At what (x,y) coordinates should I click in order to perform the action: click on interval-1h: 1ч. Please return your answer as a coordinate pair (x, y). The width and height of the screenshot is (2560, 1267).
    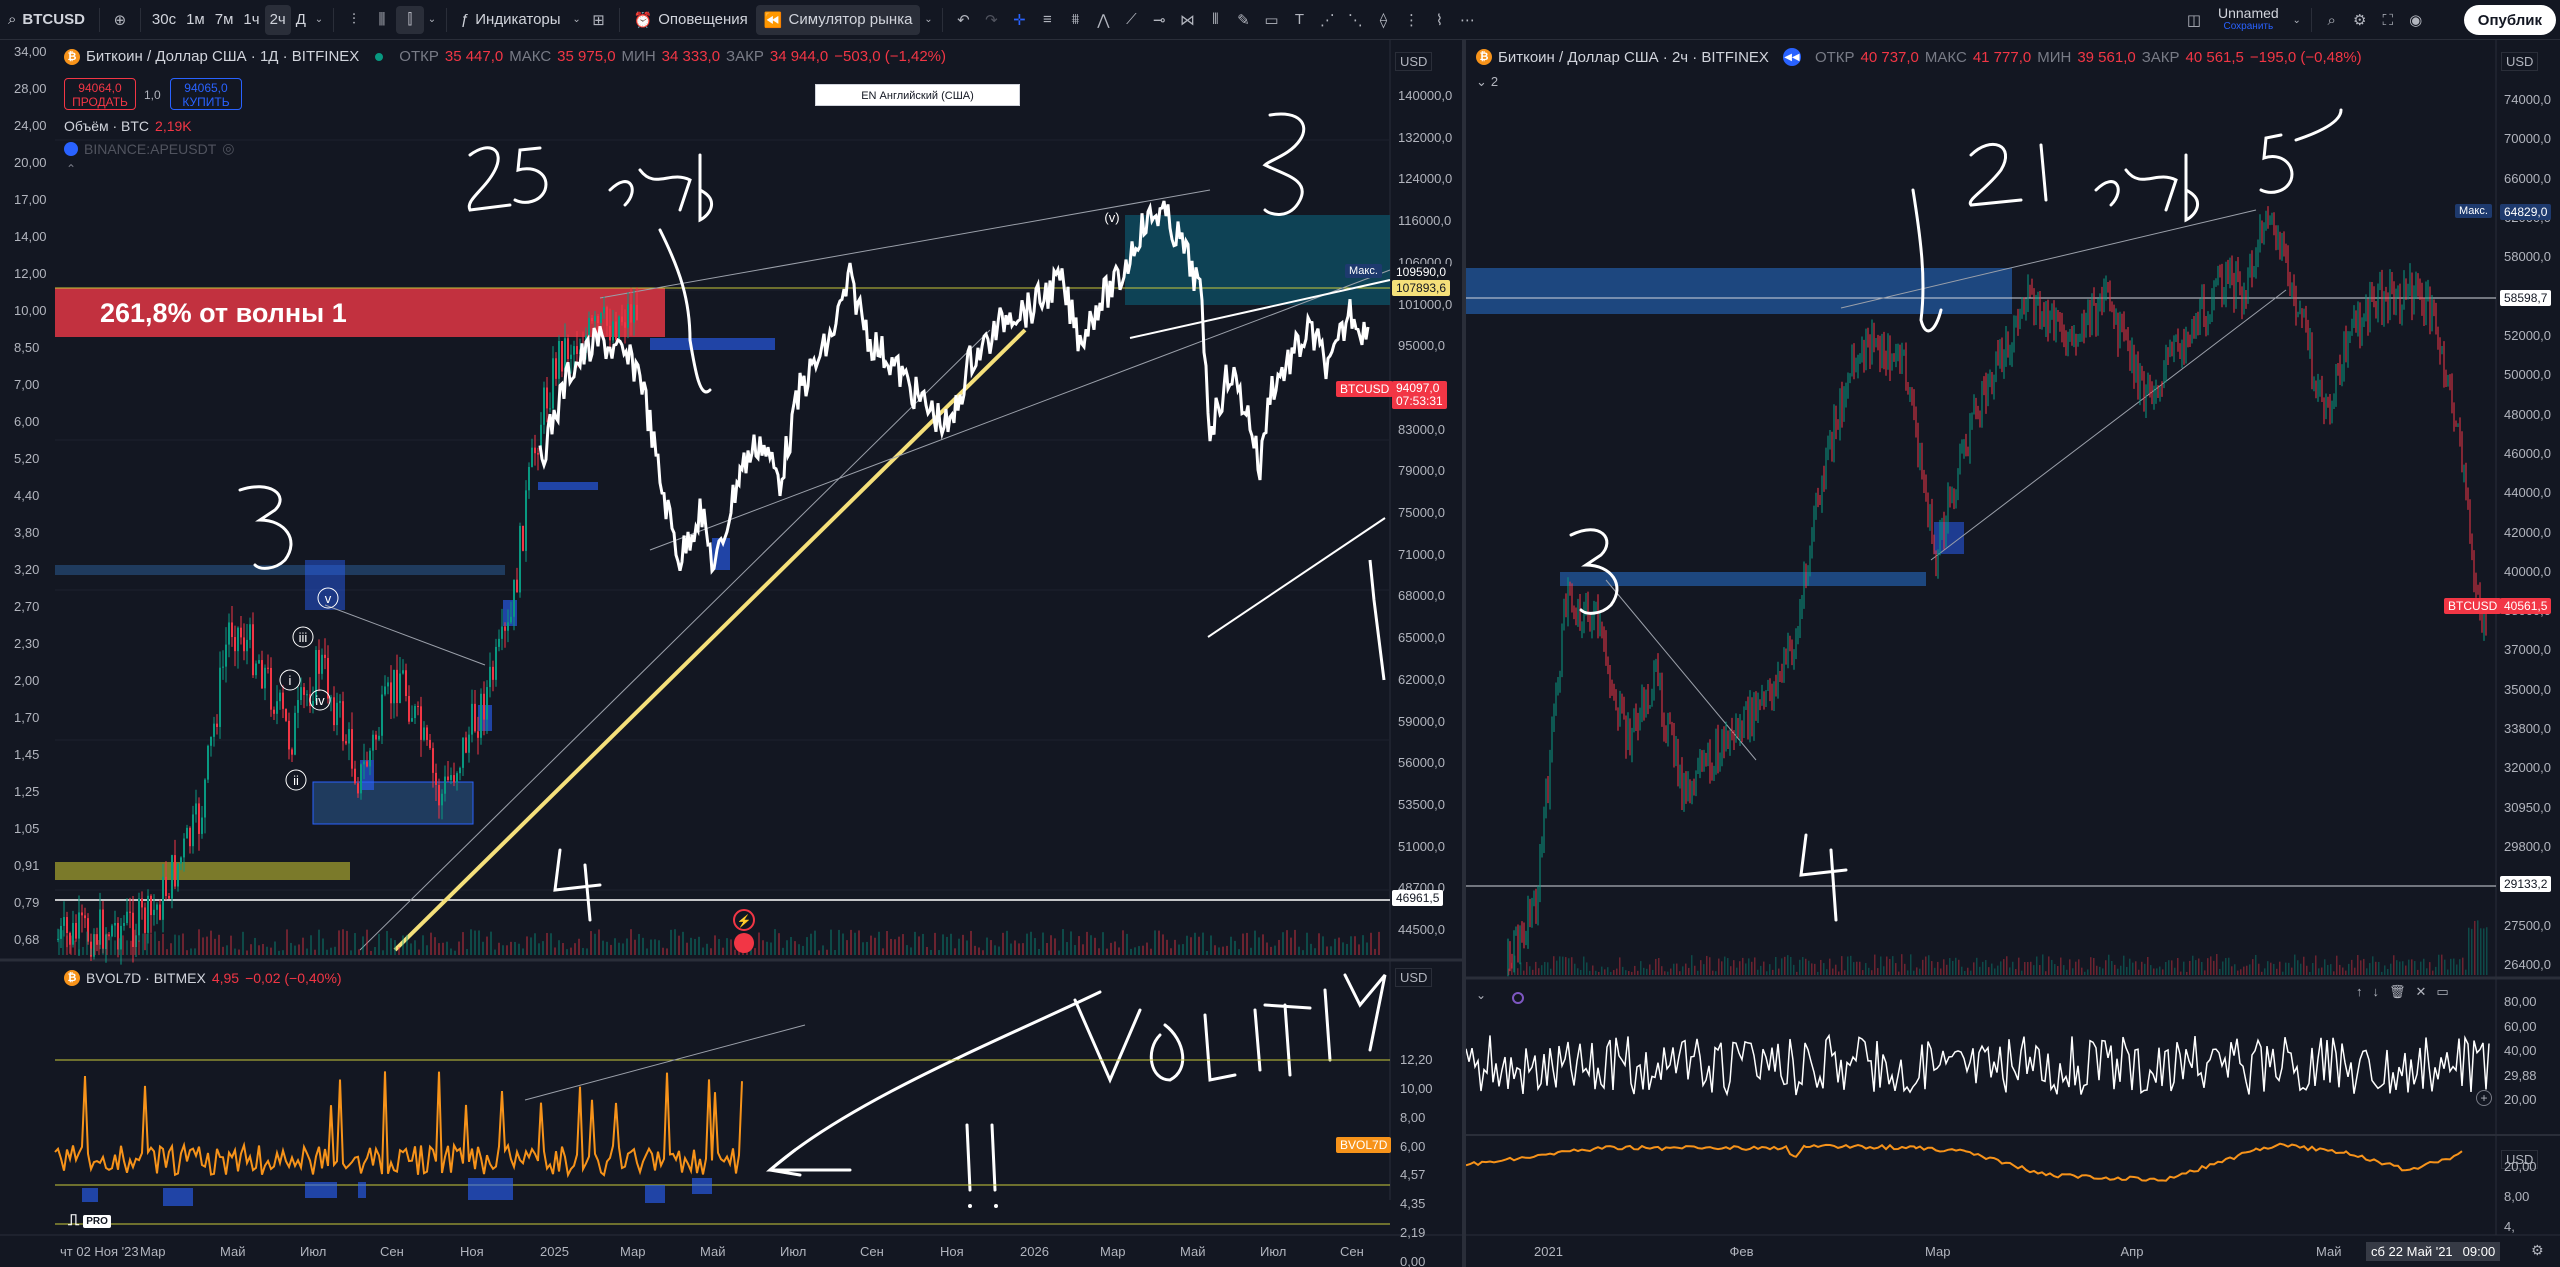
    Looking at the image, I should click on (251, 20).